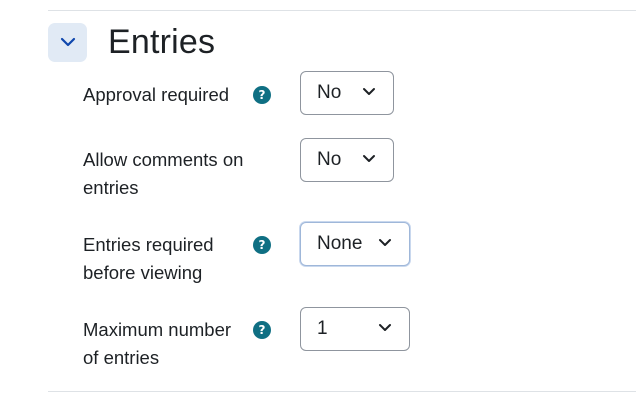 Image resolution: width=636 pixels, height=400 pixels. What do you see at coordinates (148, 258) in the screenshot?
I see `entries-required-label: Entries required before viewing` at bounding box center [148, 258].